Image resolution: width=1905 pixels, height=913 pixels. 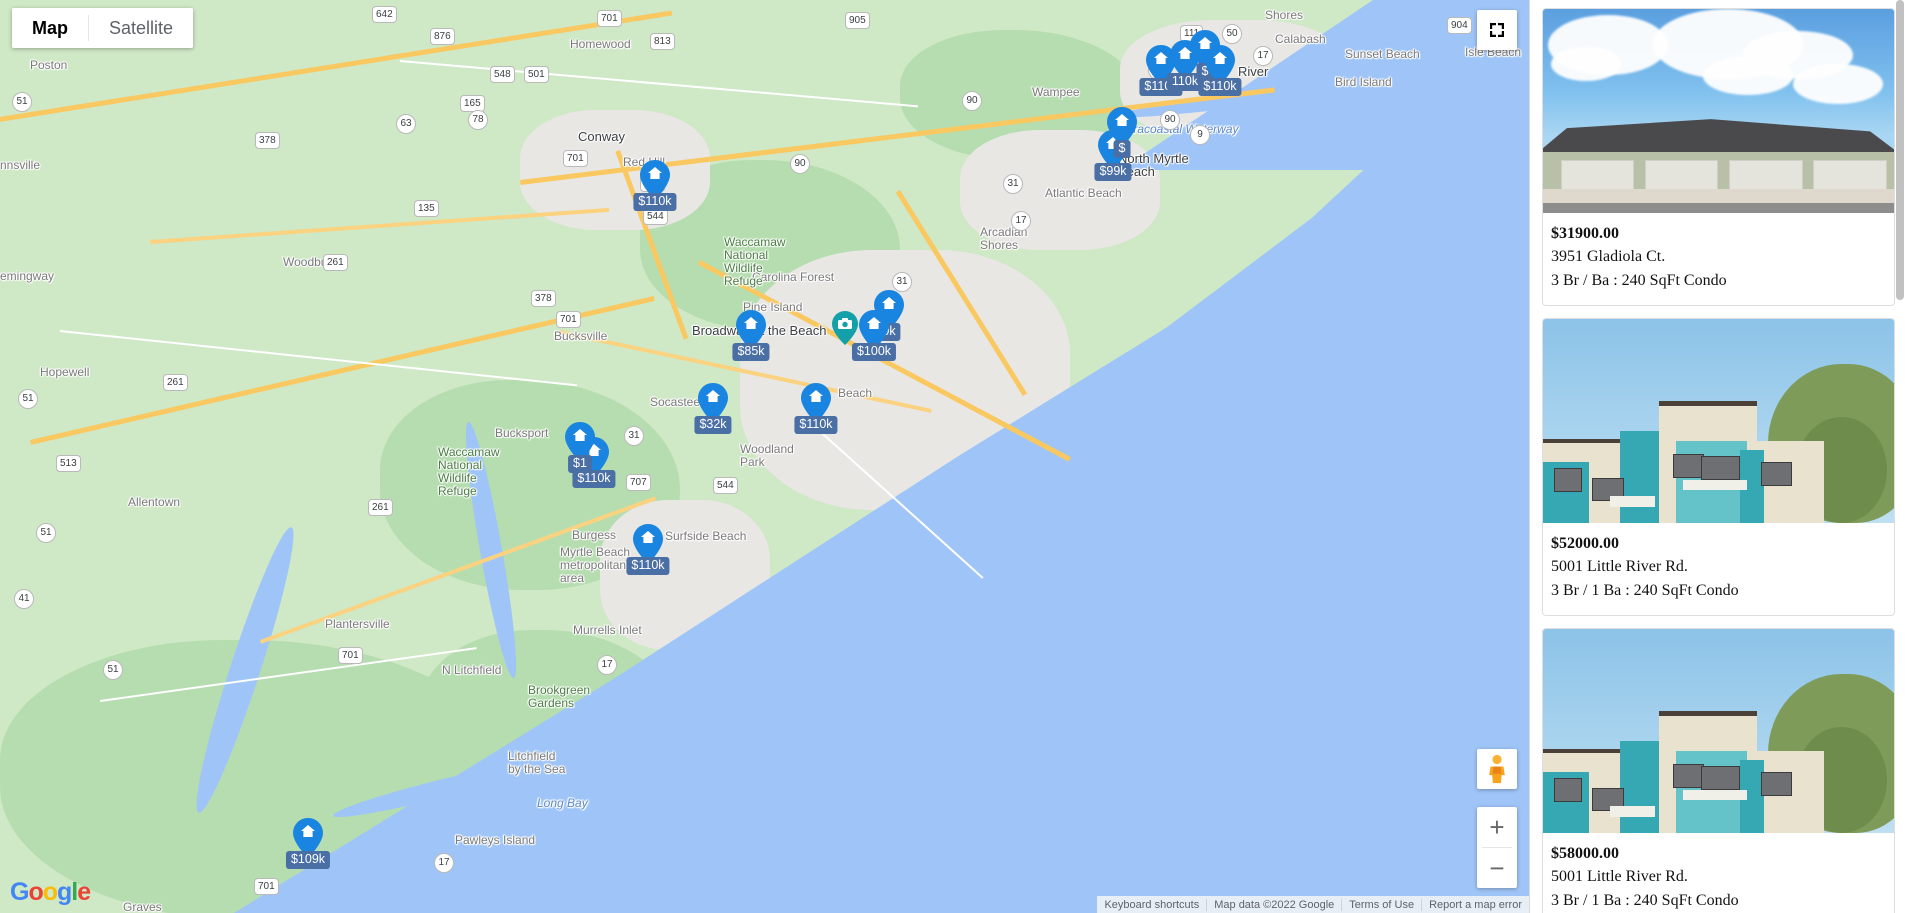 I want to click on map-place-label: nnsville, so click(x=20, y=165).